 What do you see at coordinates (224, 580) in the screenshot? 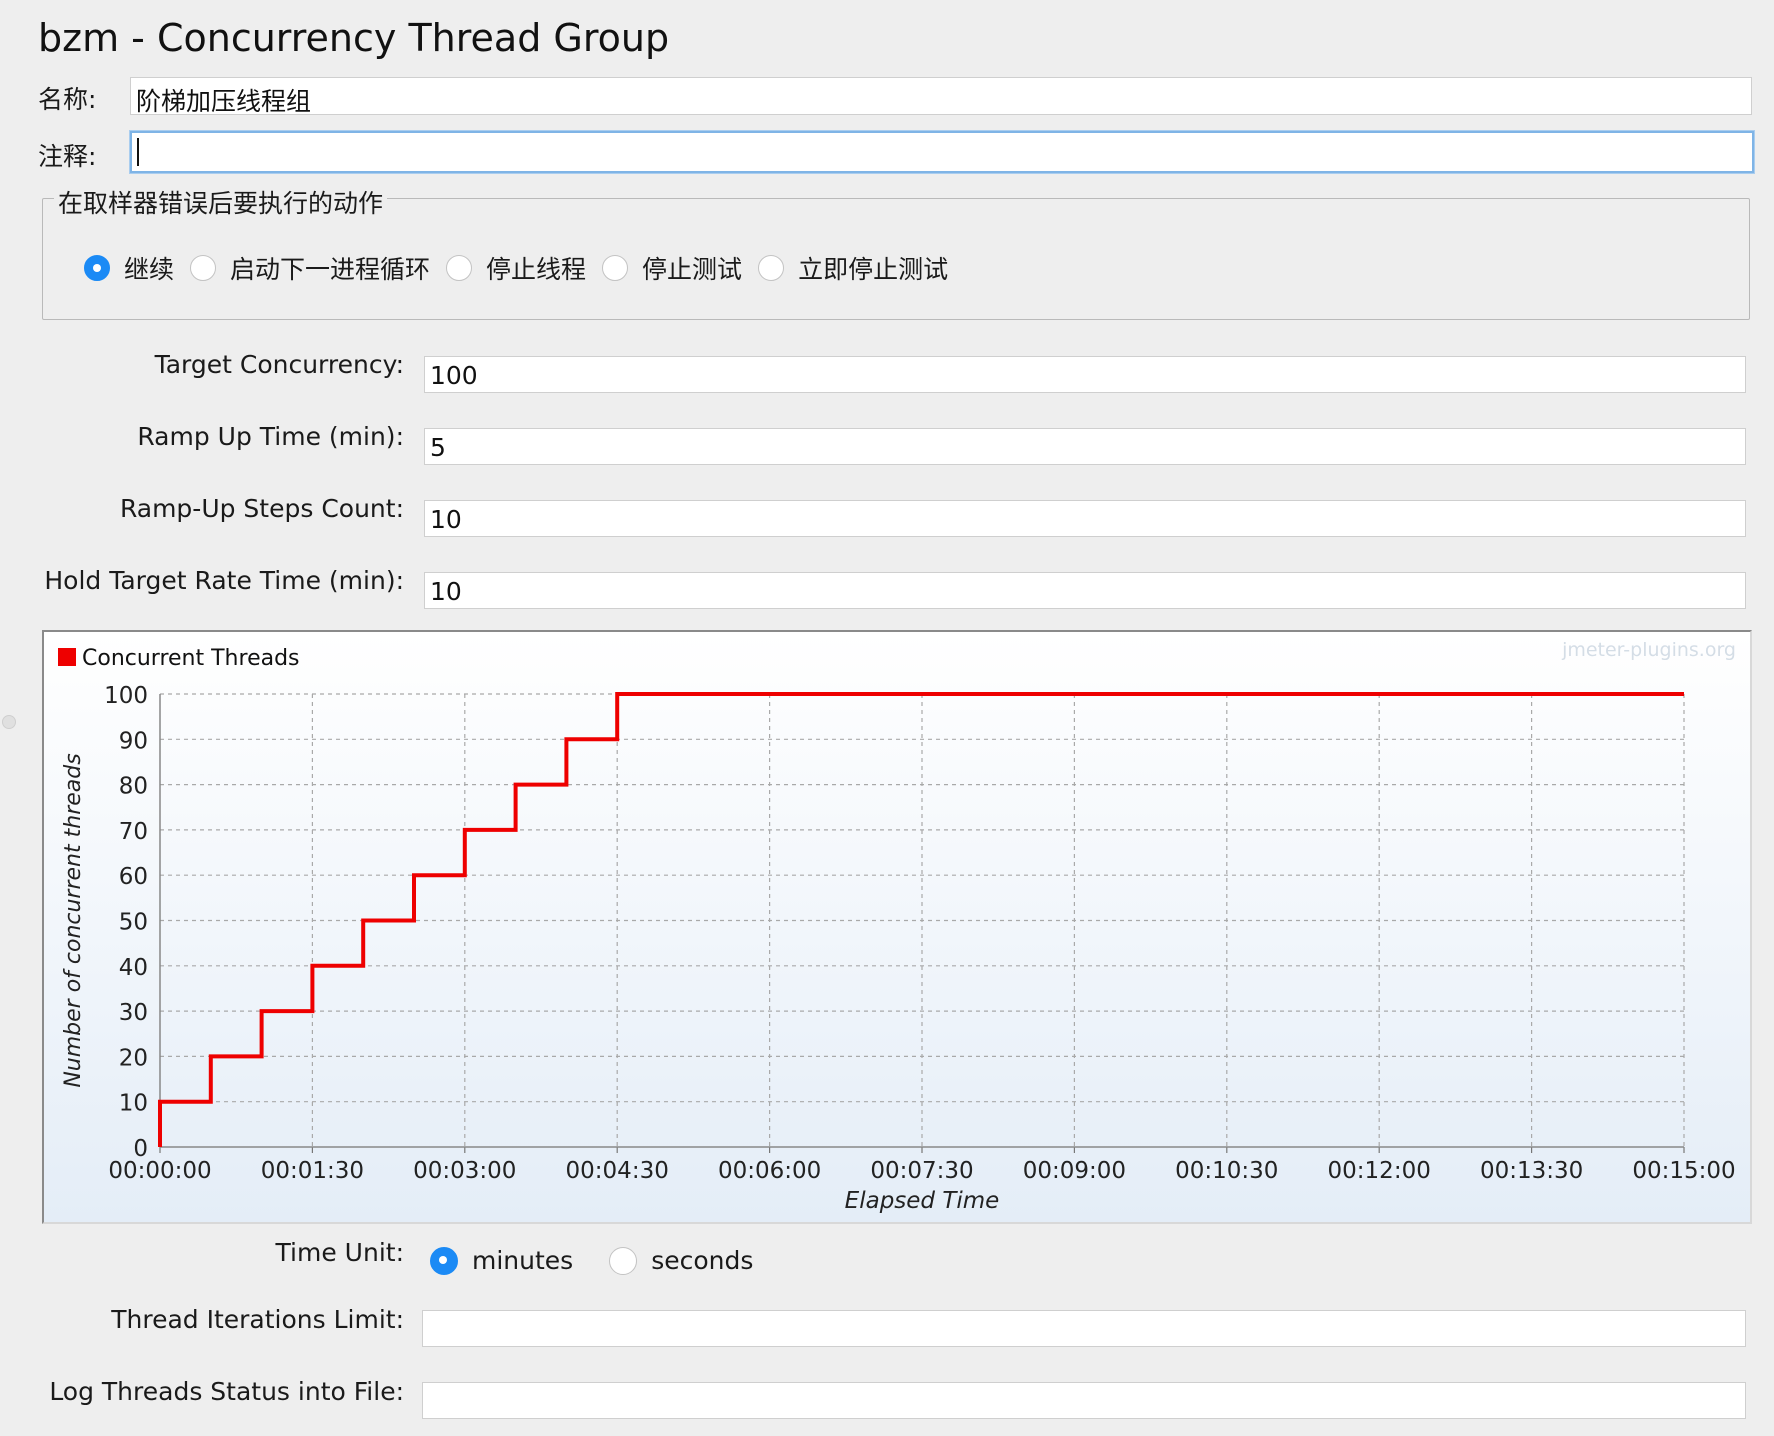
I see `hold-time-label: Hold Target Rate Time (min):` at bounding box center [224, 580].